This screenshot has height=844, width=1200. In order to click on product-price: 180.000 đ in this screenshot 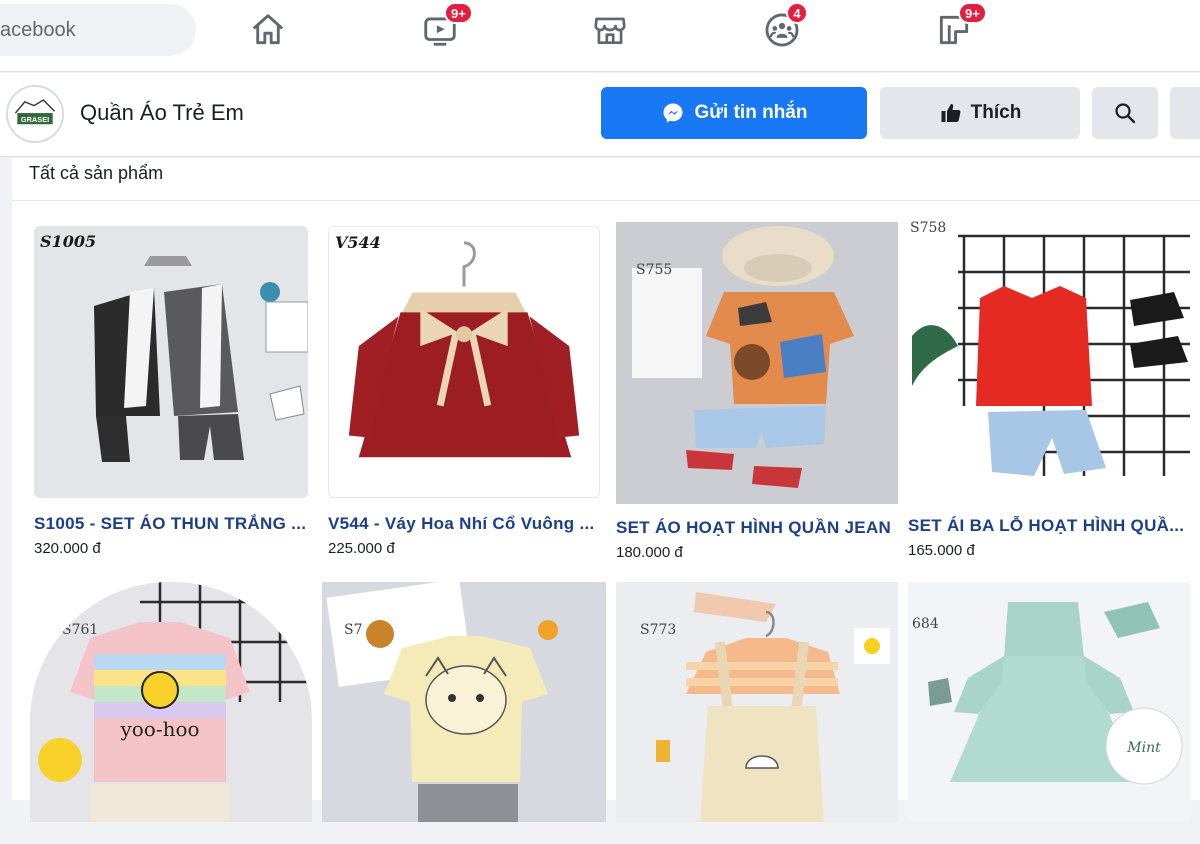, I will do `click(649, 552)`.